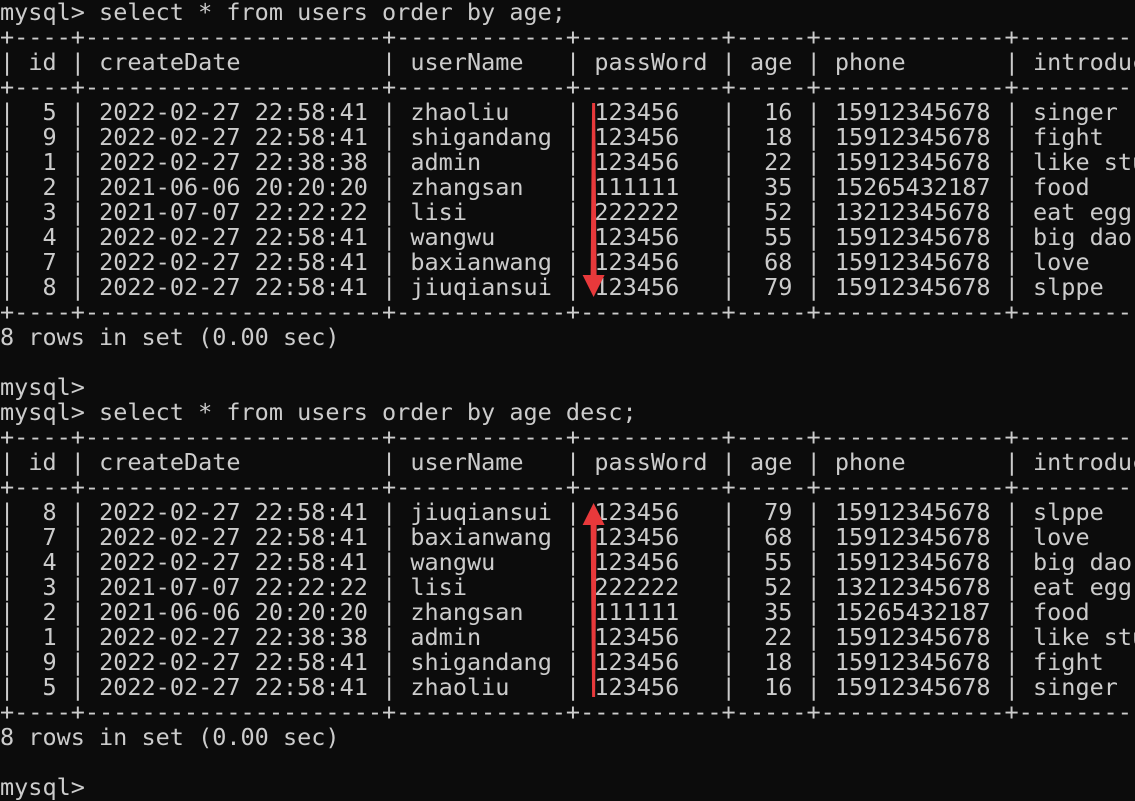 The height and width of the screenshot is (801, 1135). Describe the element at coordinates (7, 362) in the screenshot. I see `blank` at that location.